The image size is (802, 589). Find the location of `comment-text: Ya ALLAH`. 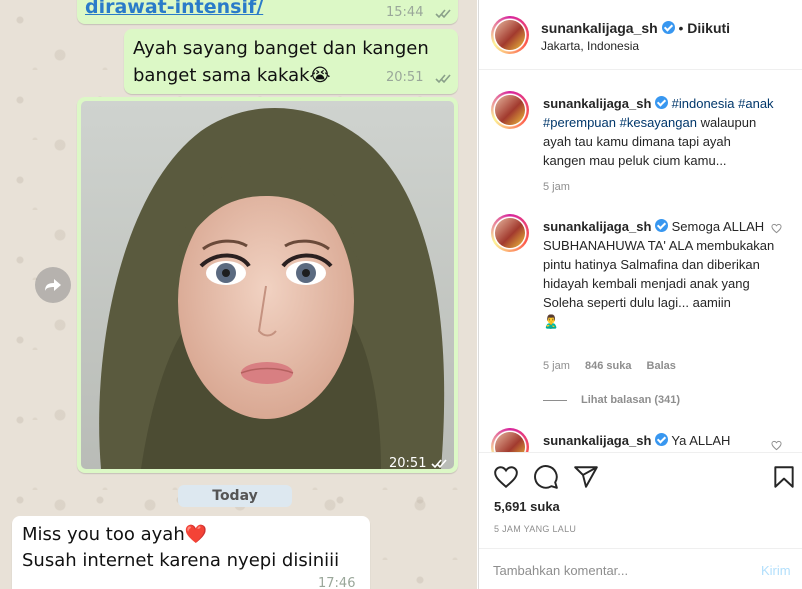

comment-text: Ya ALLAH is located at coordinates (701, 440).